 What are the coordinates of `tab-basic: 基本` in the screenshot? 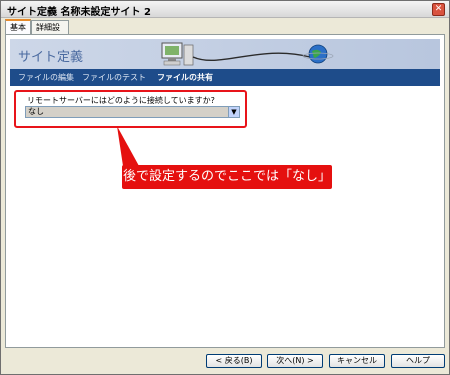 It's located at (18, 27).